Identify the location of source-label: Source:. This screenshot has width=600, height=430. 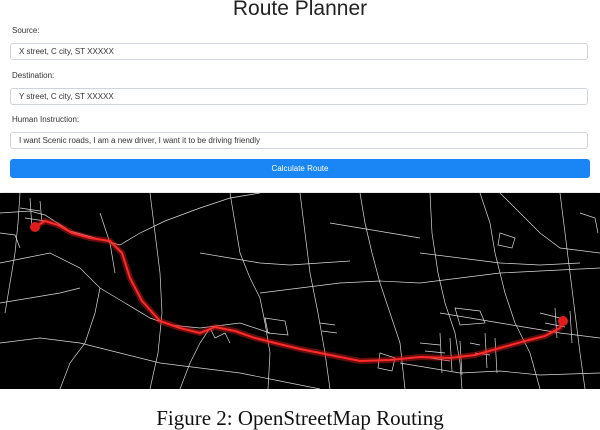
(26, 30).